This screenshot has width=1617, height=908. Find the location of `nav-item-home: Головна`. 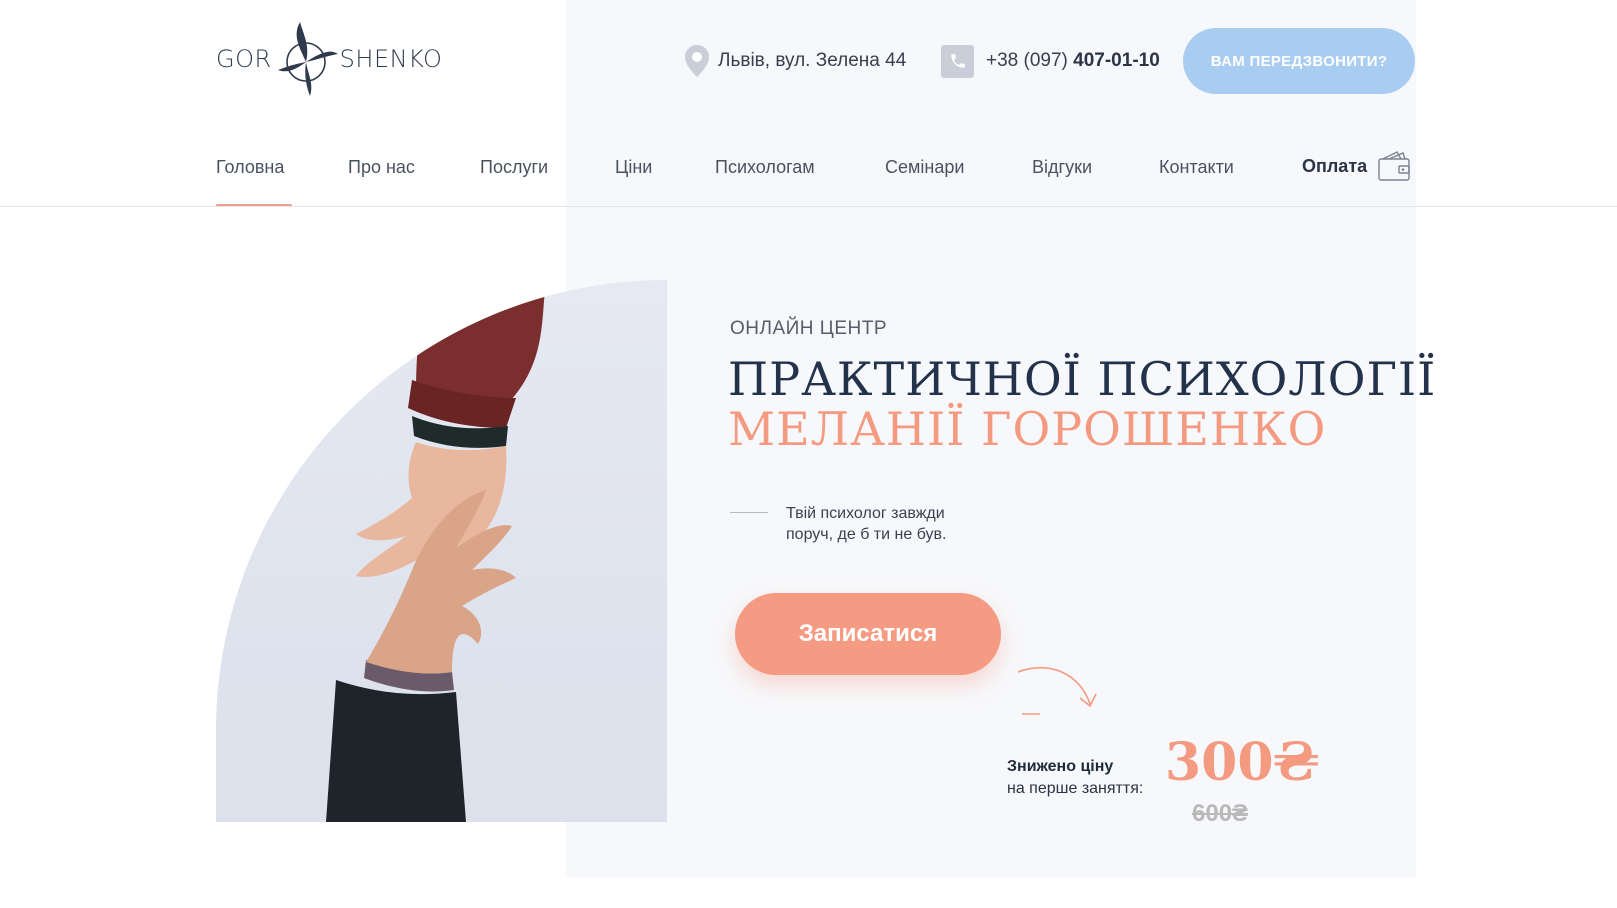

nav-item-home: Головна is located at coordinates (250, 167).